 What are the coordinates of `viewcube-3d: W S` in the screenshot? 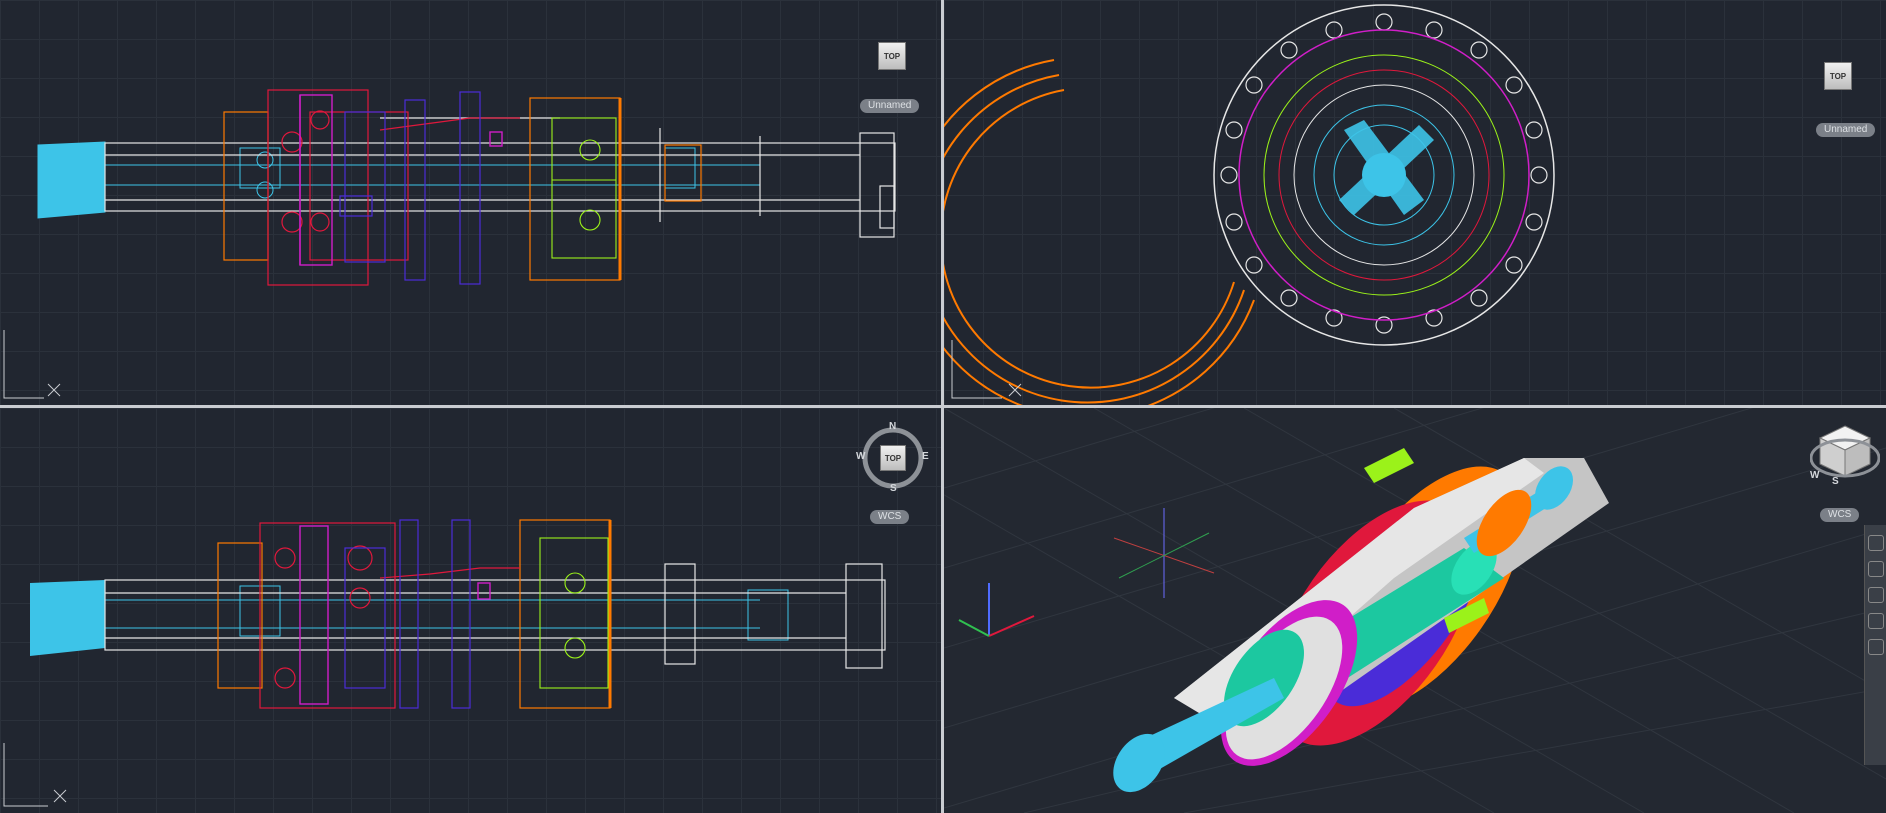 It's located at (1845, 453).